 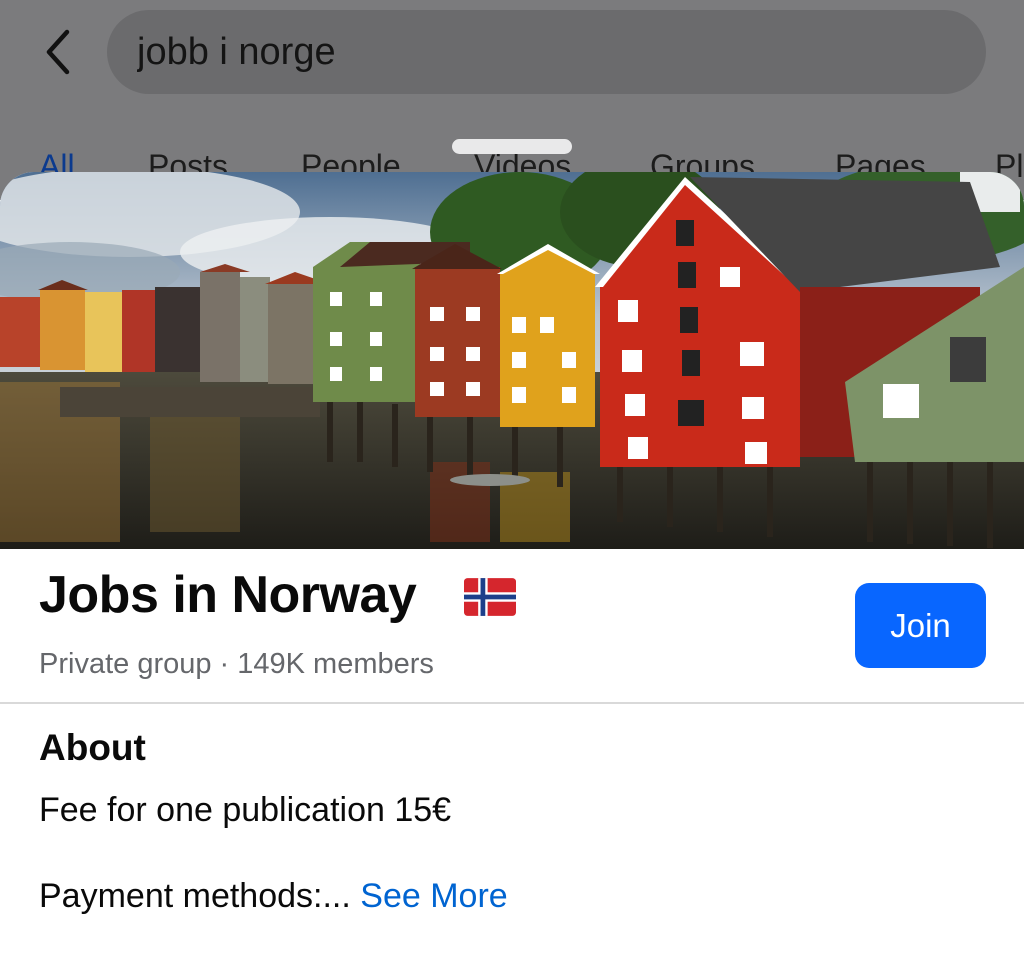 I want to click on back-button, so click(x=58, y=52).